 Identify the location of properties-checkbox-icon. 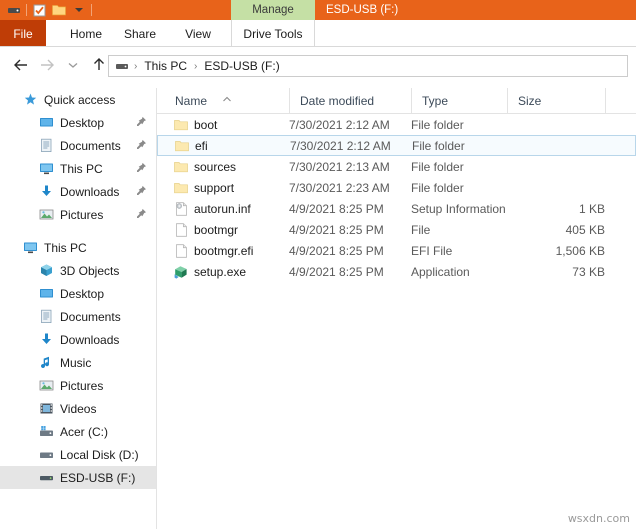
(39, 10).